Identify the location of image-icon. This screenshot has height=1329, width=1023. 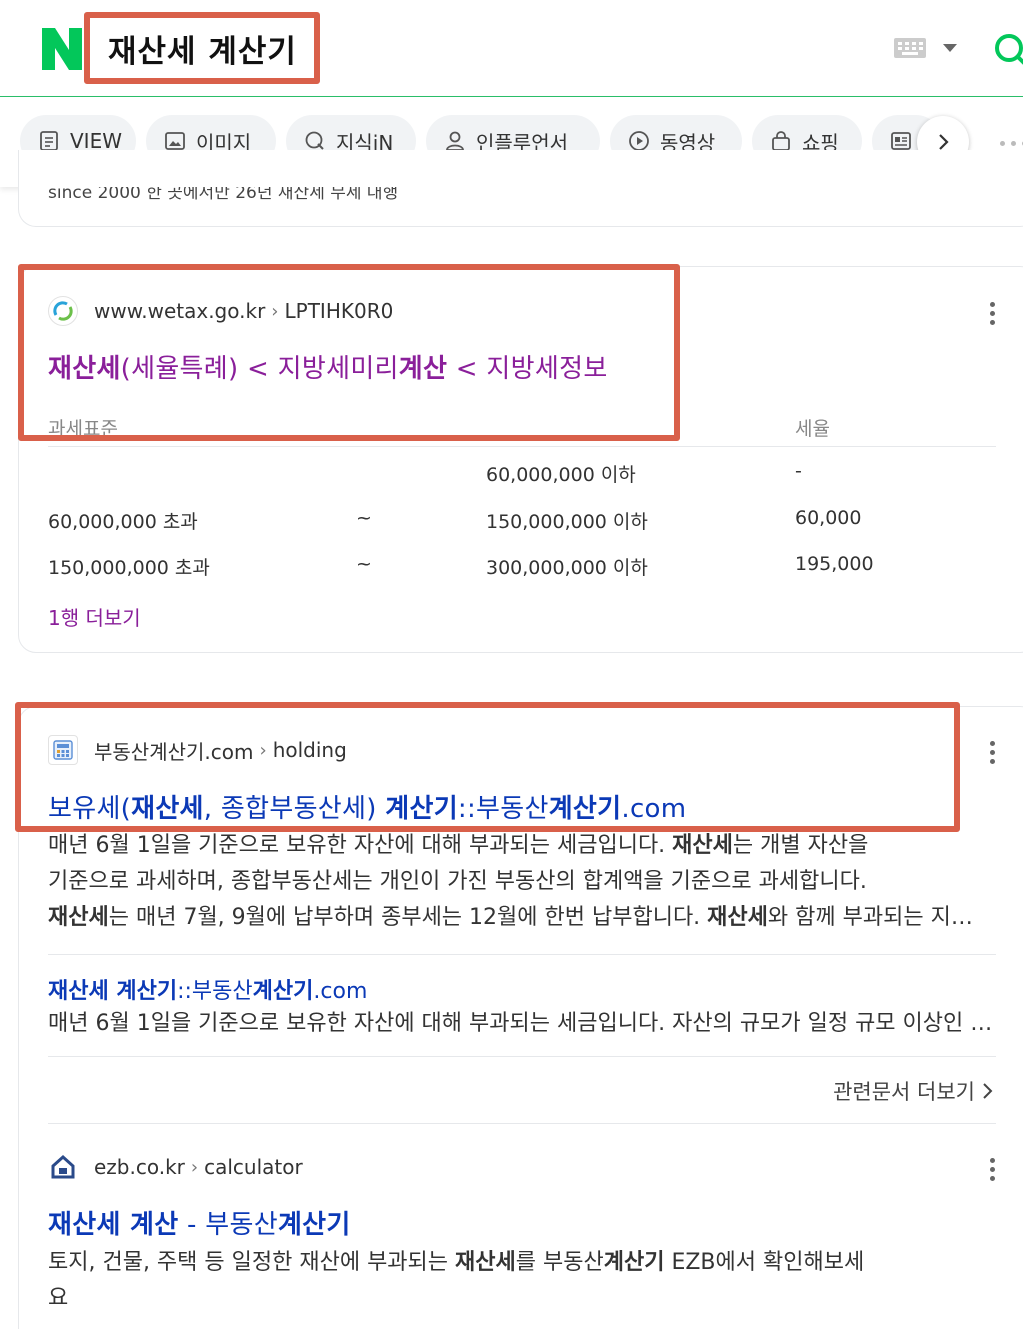
(175, 141).